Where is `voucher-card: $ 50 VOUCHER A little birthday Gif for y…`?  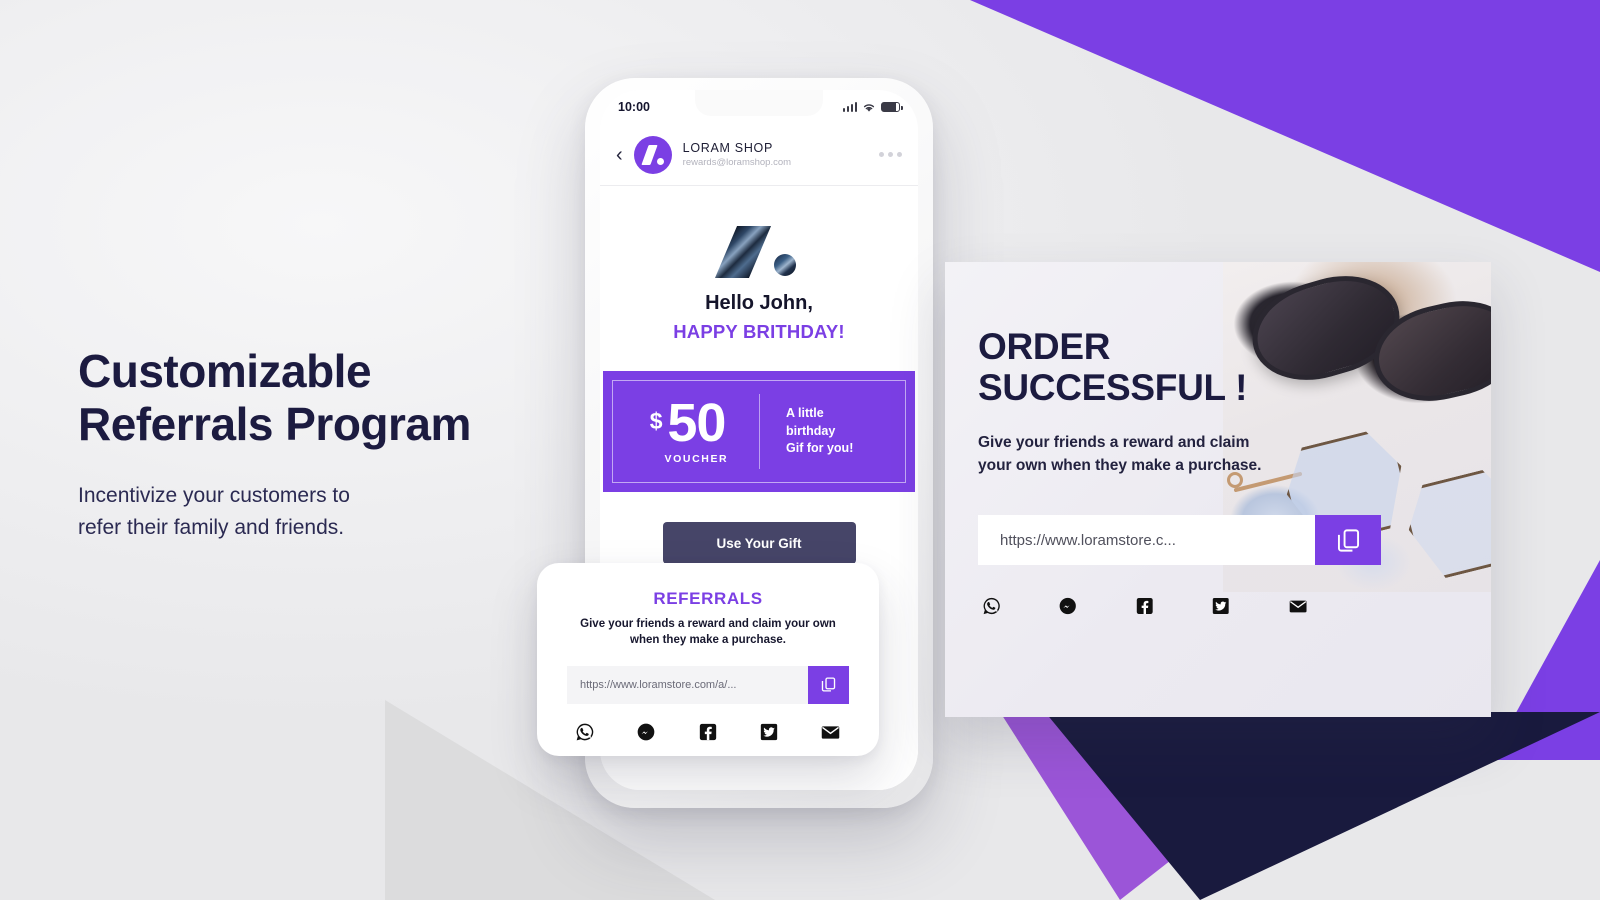
voucher-card: $ 50 VOUCHER A little birthday Gif for y… is located at coordinates (759, 431).